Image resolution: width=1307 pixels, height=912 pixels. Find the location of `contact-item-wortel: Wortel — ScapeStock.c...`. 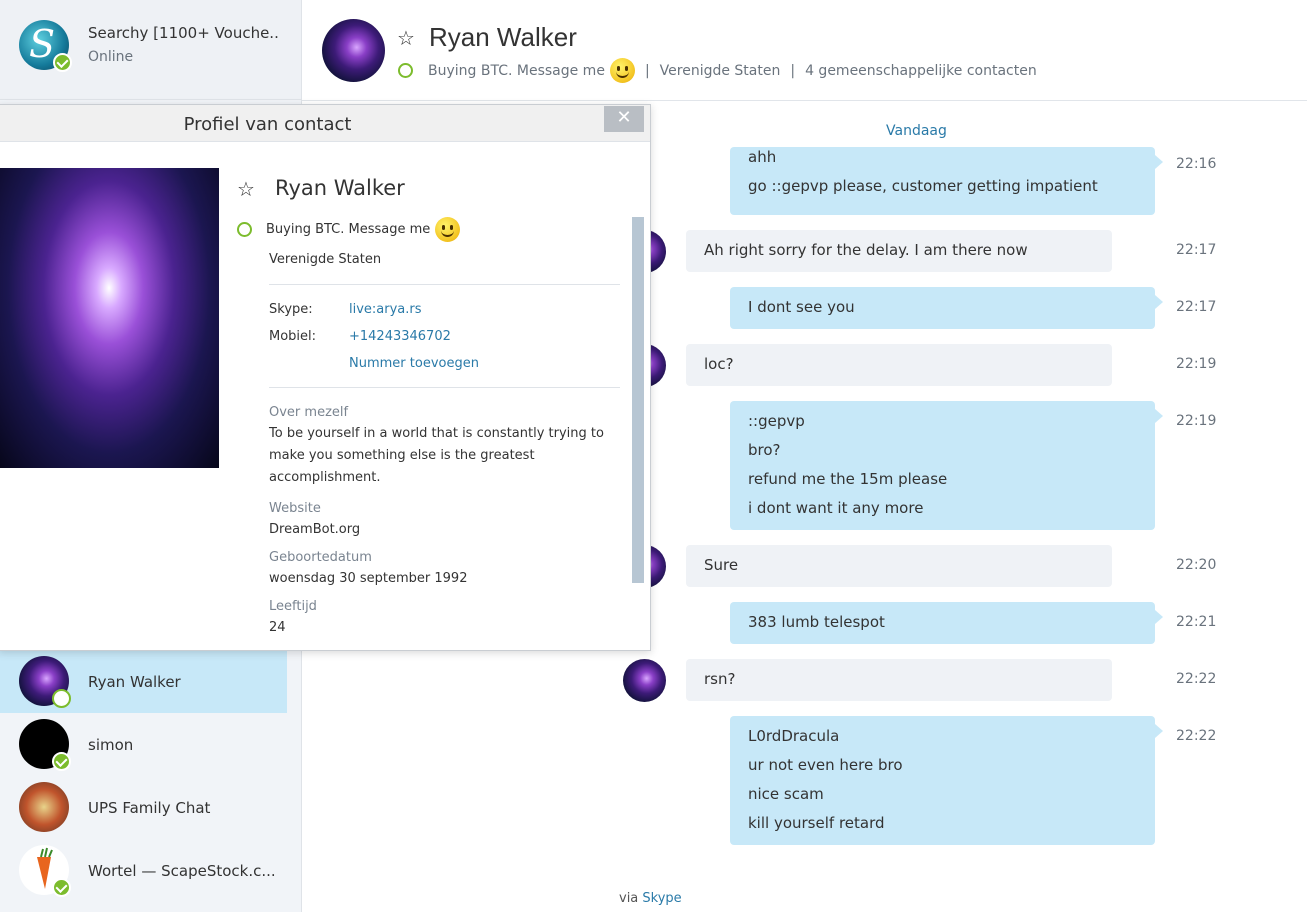

contact-item-wortel: Wortel — ScapeStock.c... is located at coordinates (143, 870).